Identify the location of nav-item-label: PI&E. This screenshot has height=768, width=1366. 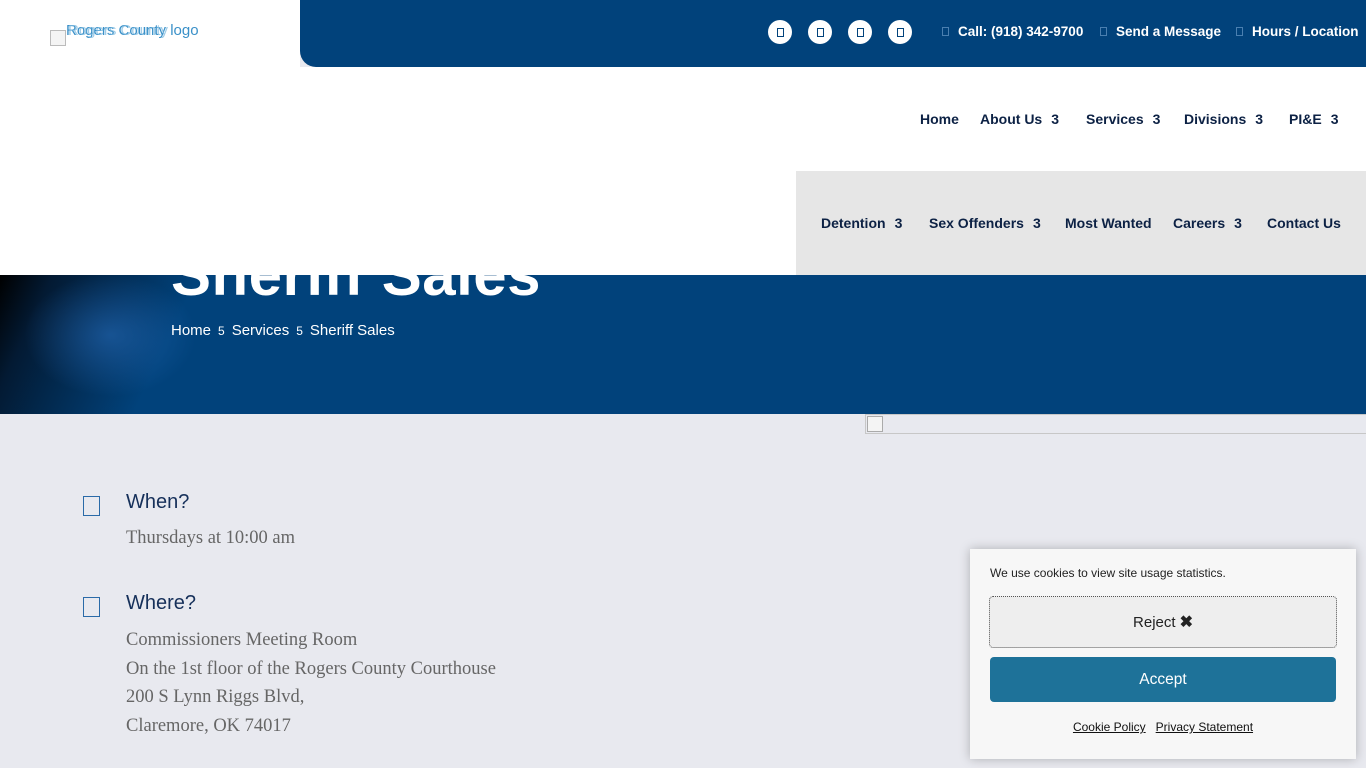
(1305, 119).